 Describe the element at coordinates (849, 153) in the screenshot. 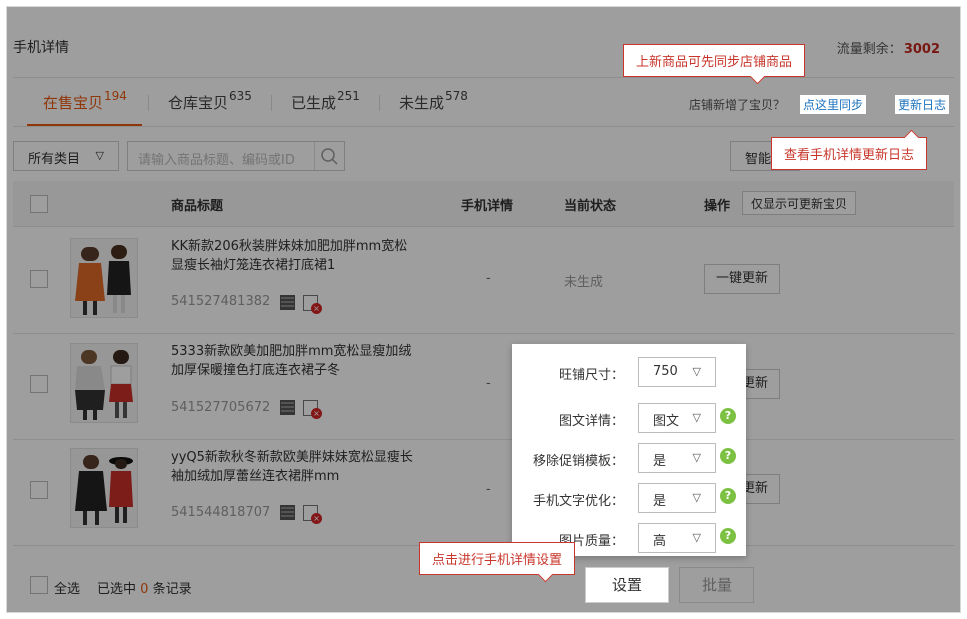

I see `log-tooltip: 查看手机详情更新日志` at that location.